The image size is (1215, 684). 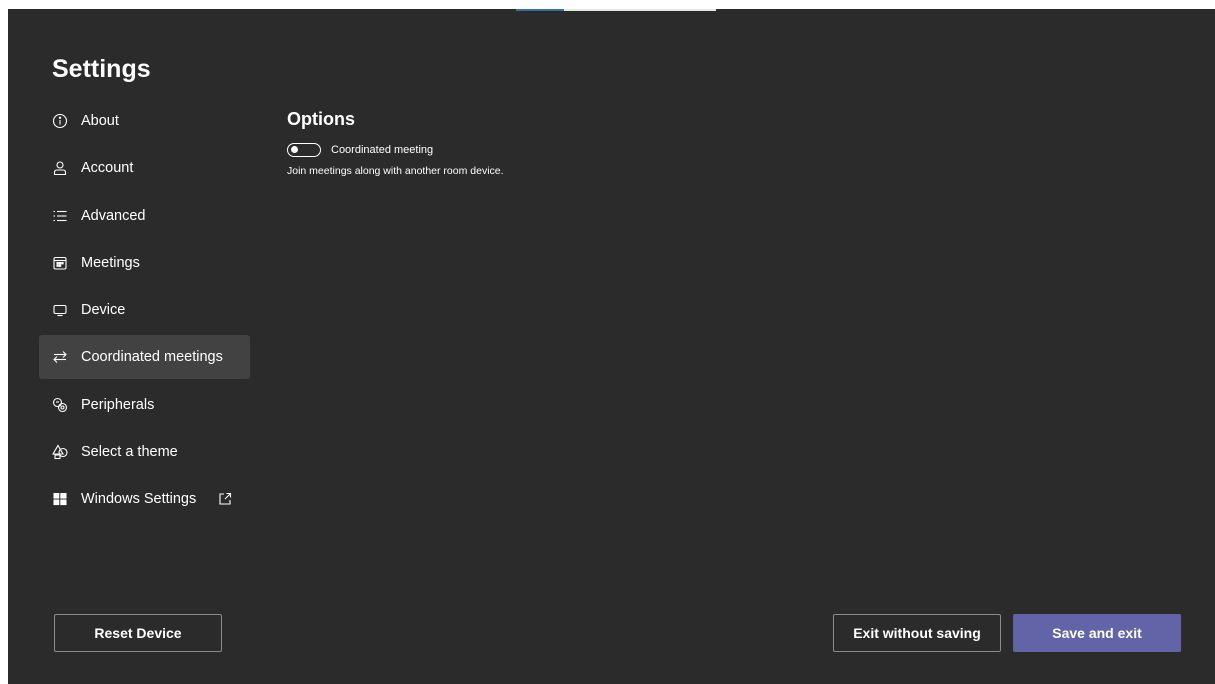 What do you see at coordinates (118, 404) in the screenshot?
I see `sidebar-item-label: Peripherals` at bounding box center [118, 404].